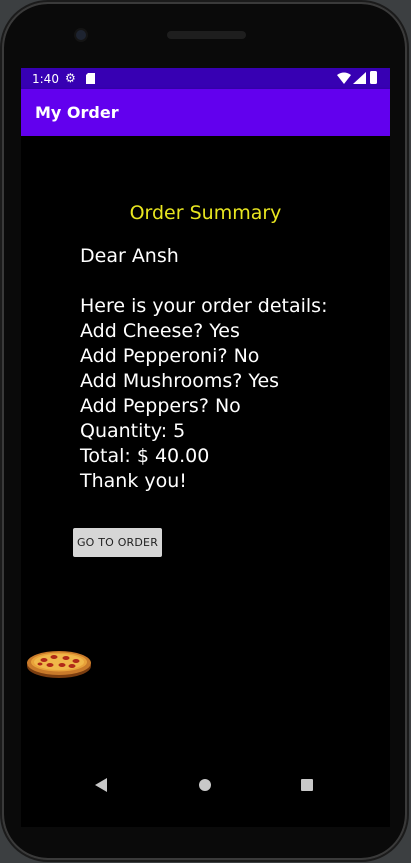 This screenshot has width=411, height=863. What do you see at coordinates (205, 78) in the screenshot?
I see `status-bar: 1:40 ⚙` at bounding box center [205, 78].